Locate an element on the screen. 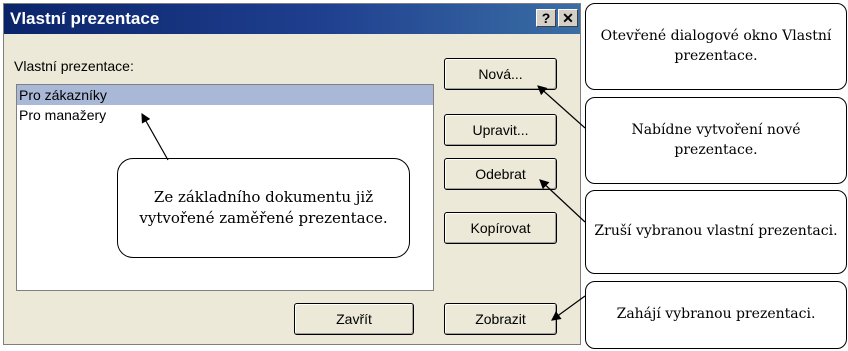 The width and height of the screenshot is (848, 351). dialog-title: Vlastní prezentace is located at coordinates (85, 18).